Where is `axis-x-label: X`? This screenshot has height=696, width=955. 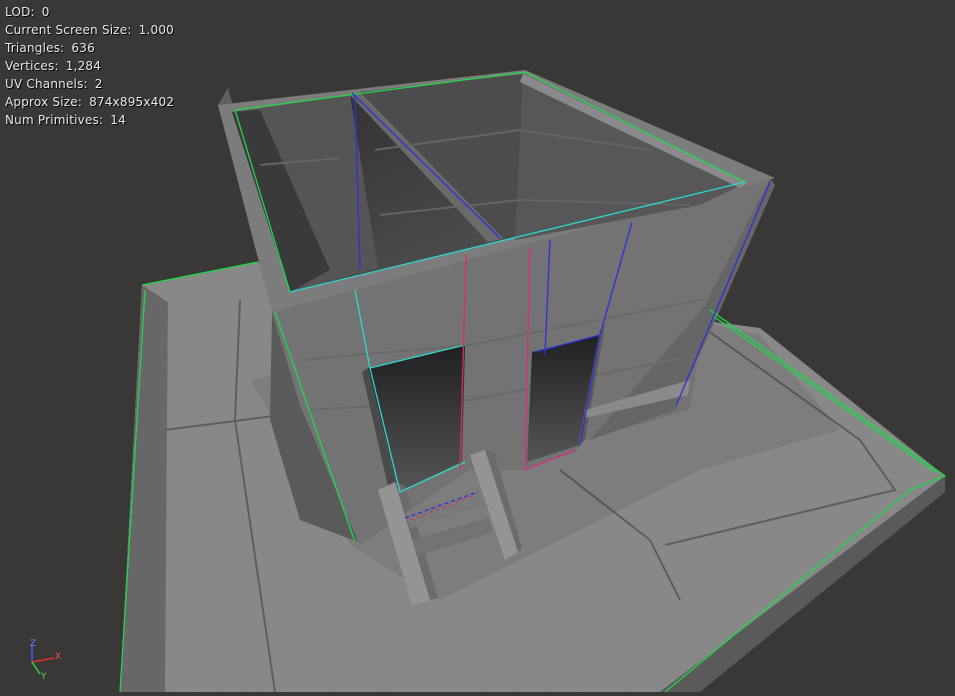 axis-x-label: X is located at coordinates (58, 657).